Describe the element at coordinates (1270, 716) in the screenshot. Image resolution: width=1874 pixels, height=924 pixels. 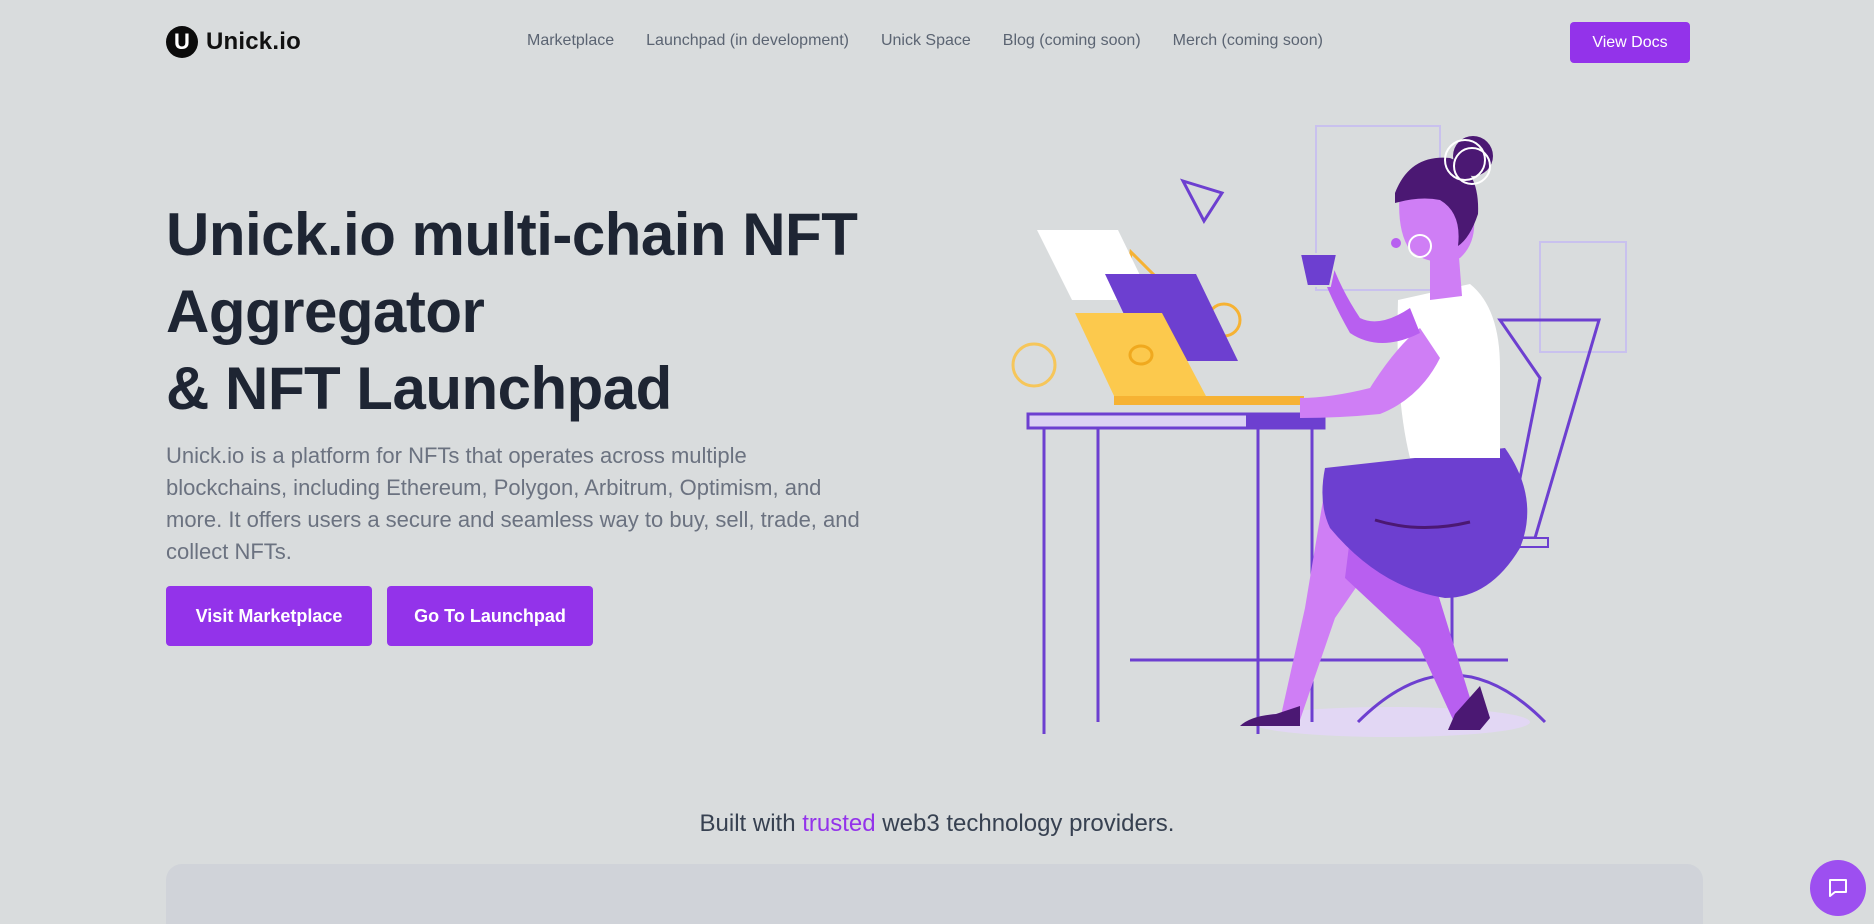
I see `shoe-left` at that location.